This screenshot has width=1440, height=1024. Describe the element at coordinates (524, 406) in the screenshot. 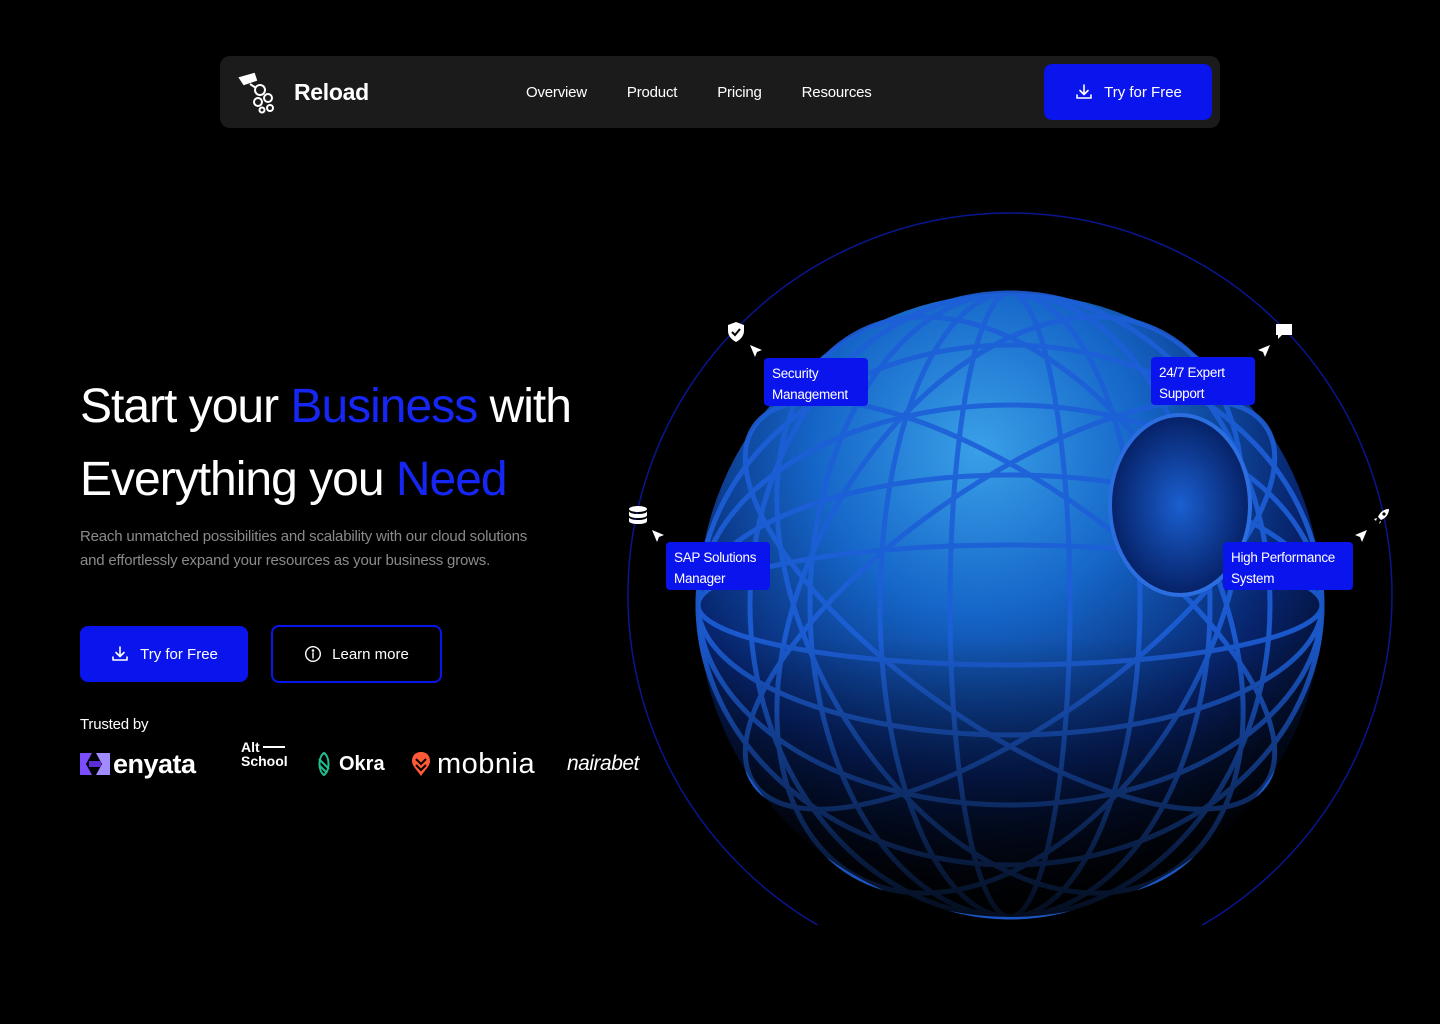

I see `headline-line1-b: with` at that location.